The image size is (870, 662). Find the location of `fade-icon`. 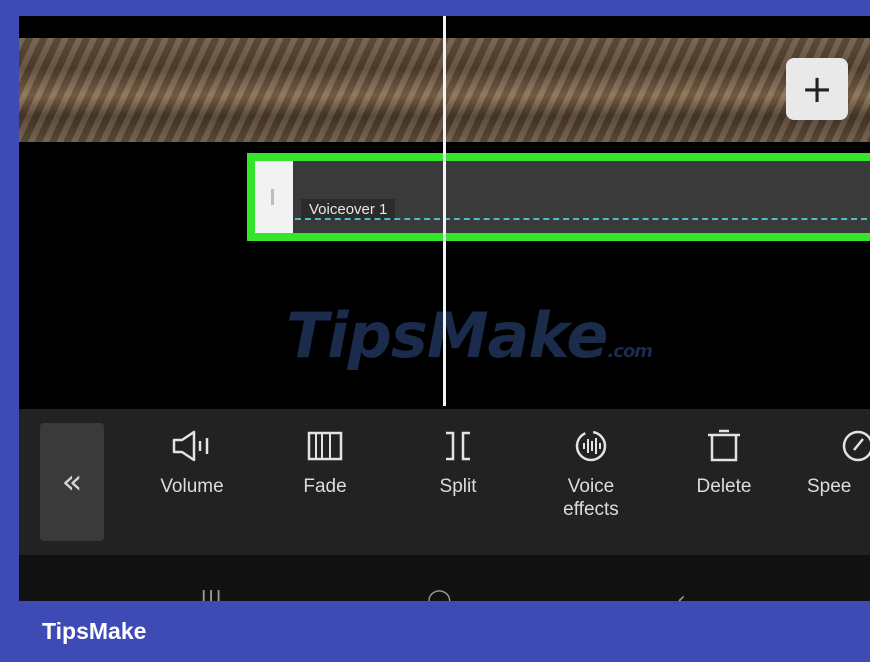

fade-icon is located at coordinates (325, 446).